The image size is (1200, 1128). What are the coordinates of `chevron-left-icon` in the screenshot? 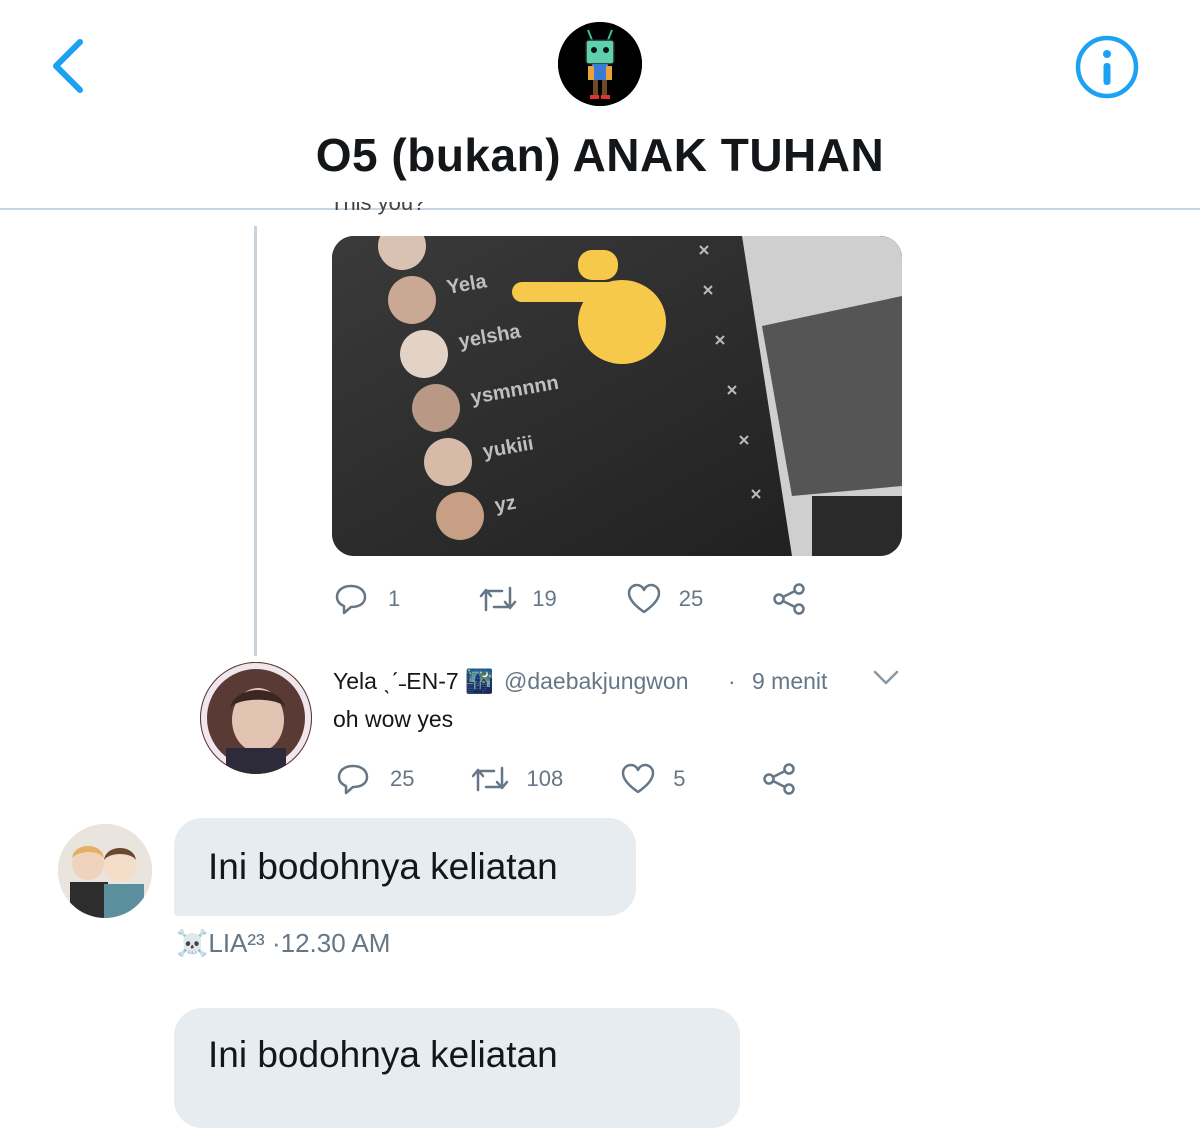 It's located at (68, 66).